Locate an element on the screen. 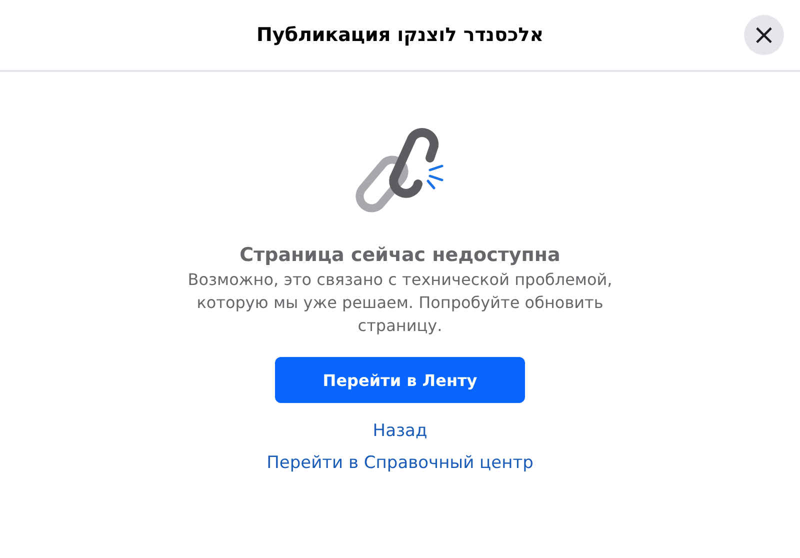  error-message: Возможно, это связано с технической проблемой, которую мы уже решаем. Попробуйте обновить страницу. is located at coordinates (400, 303).